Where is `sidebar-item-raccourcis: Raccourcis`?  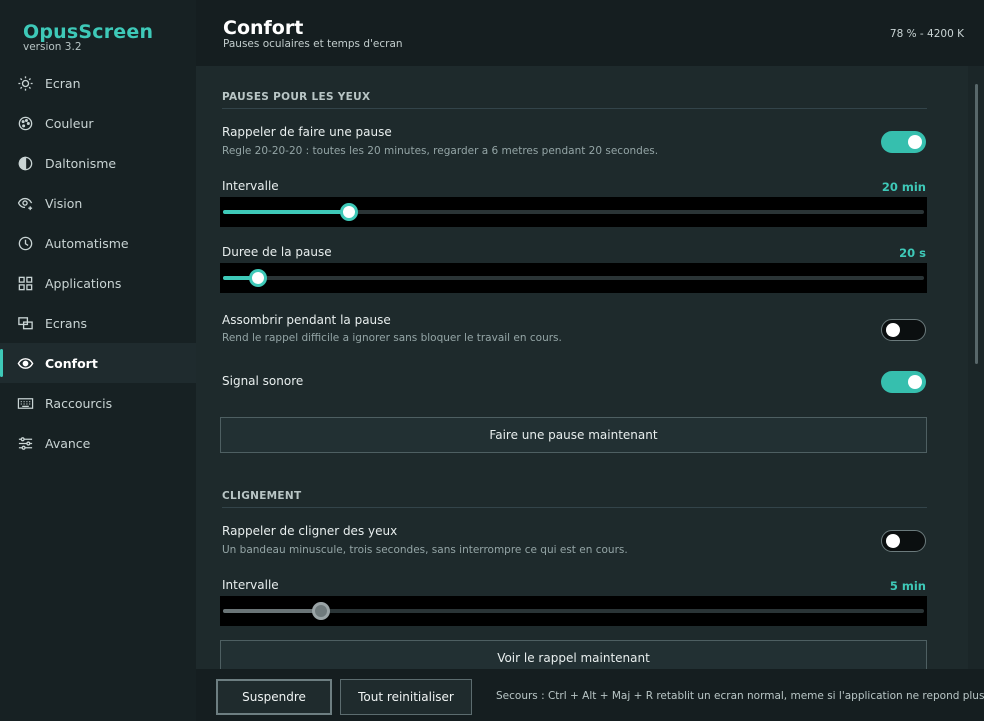
sidebar-item-raccourcis: Raccourcis is located at coordinates (98, 403).